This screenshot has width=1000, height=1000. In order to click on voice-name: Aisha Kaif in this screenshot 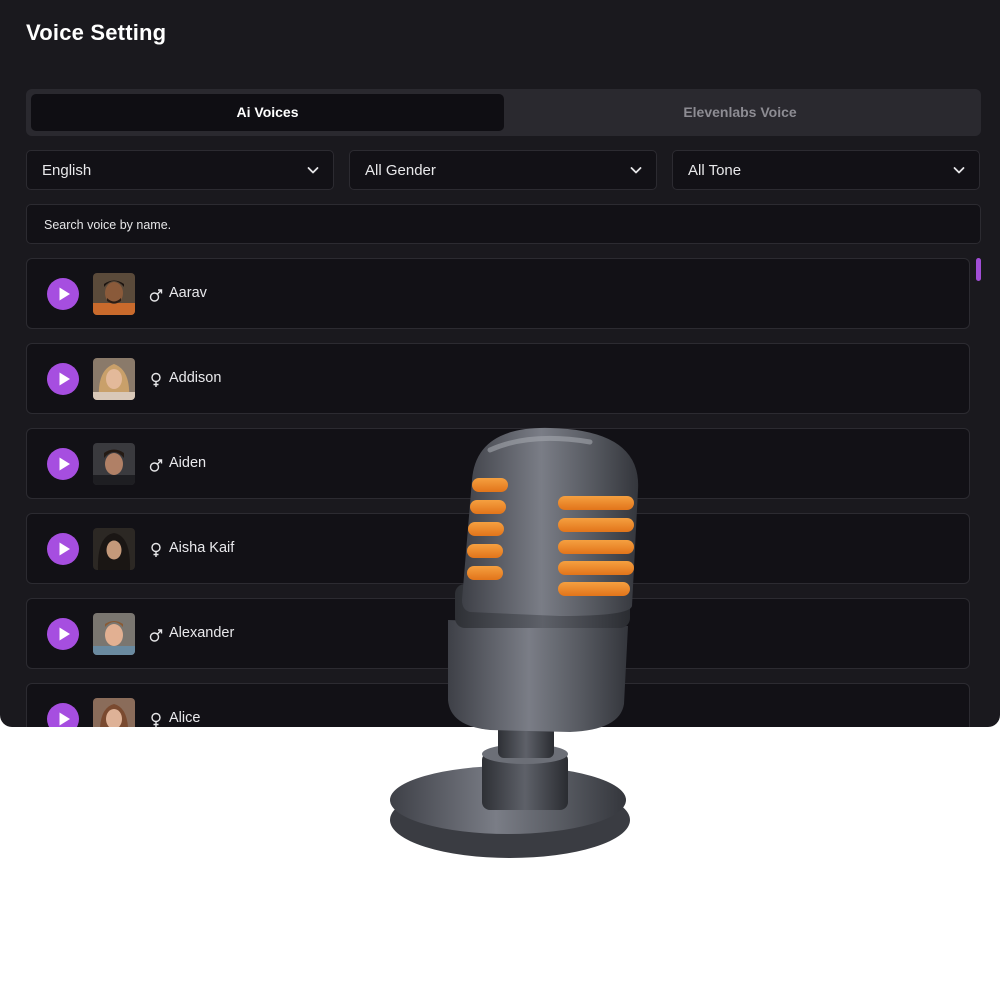, I will do `click(202, 548)`.